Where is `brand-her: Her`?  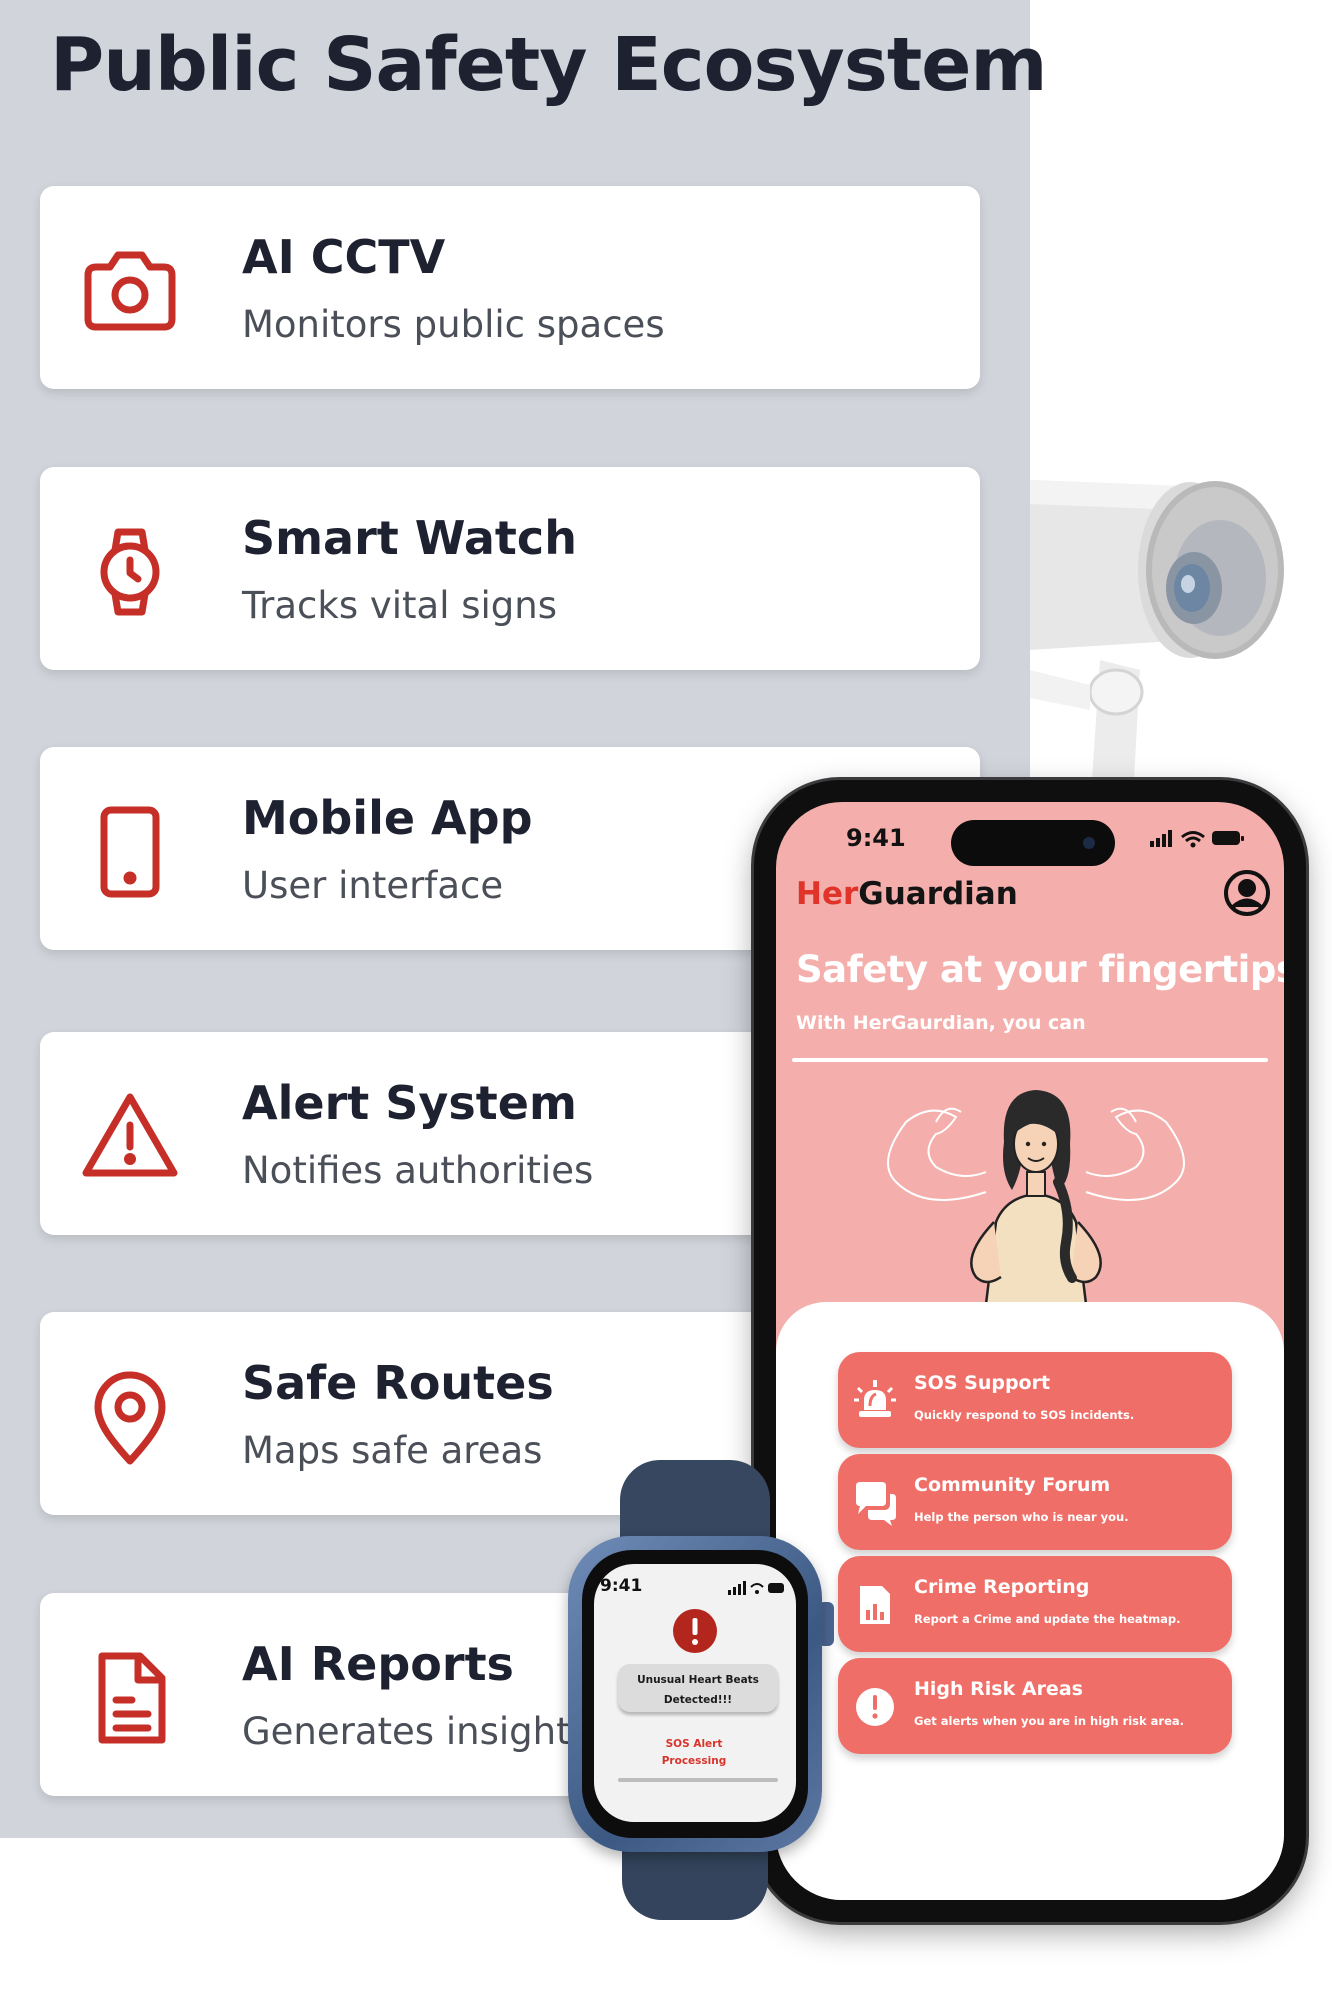 brand-her: Her is located at coordinates (827, 894).